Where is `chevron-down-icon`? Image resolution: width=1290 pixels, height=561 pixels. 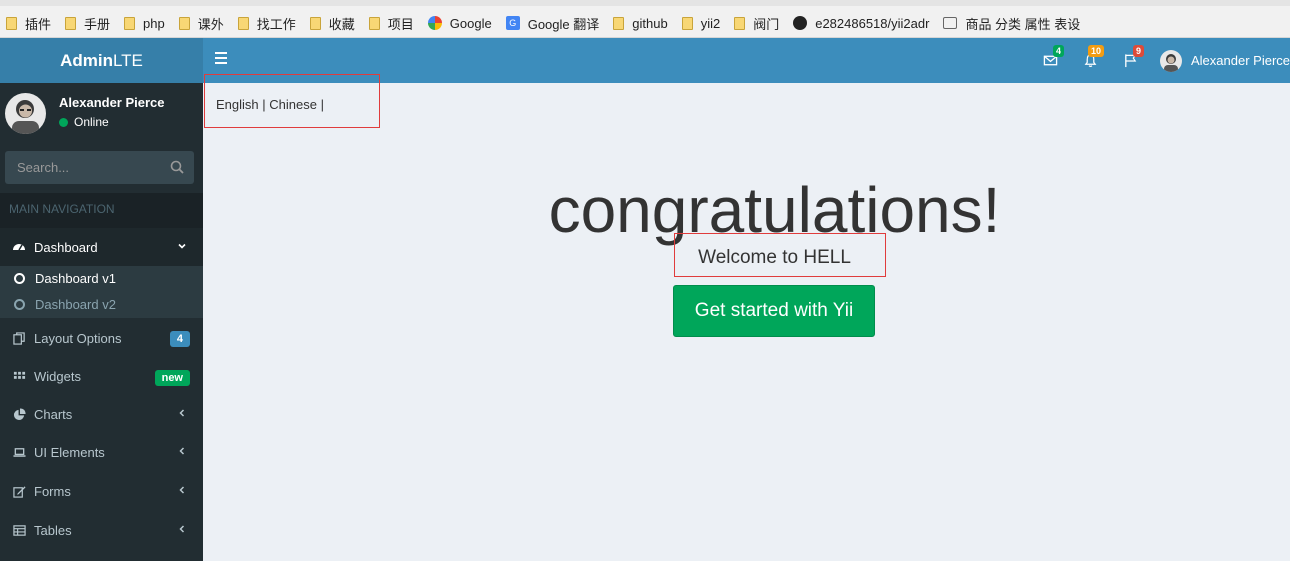 chevron-down-icon is located at coordinates (182, 247).